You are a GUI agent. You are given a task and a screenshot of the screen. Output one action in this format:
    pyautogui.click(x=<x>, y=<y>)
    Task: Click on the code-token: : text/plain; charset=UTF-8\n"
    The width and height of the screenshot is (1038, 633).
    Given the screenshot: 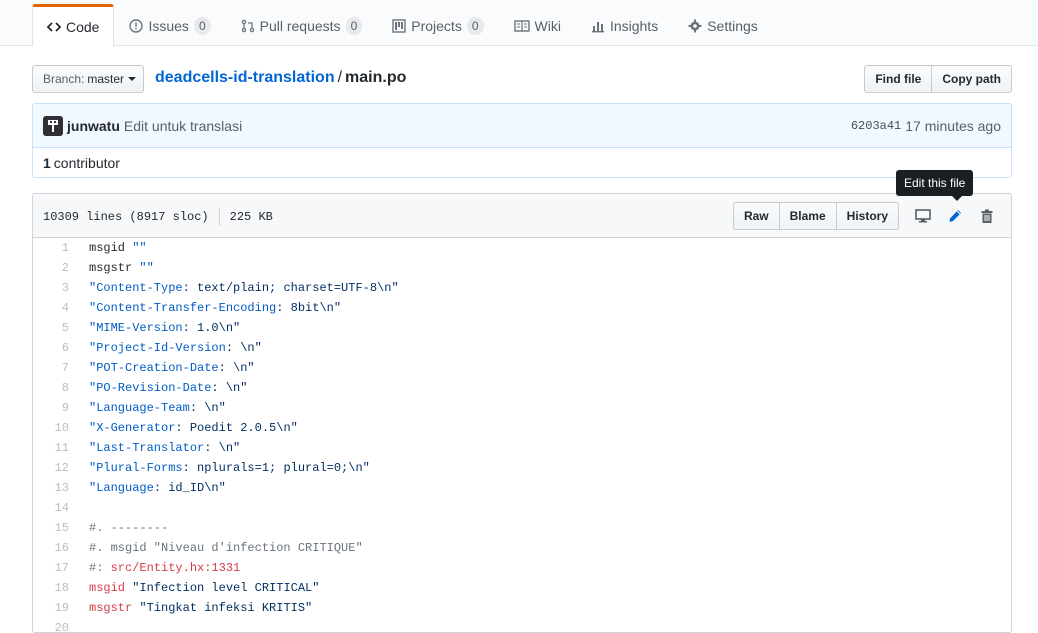 What is the action you would take?
    pyautogui.click(x=290, y=288)
    